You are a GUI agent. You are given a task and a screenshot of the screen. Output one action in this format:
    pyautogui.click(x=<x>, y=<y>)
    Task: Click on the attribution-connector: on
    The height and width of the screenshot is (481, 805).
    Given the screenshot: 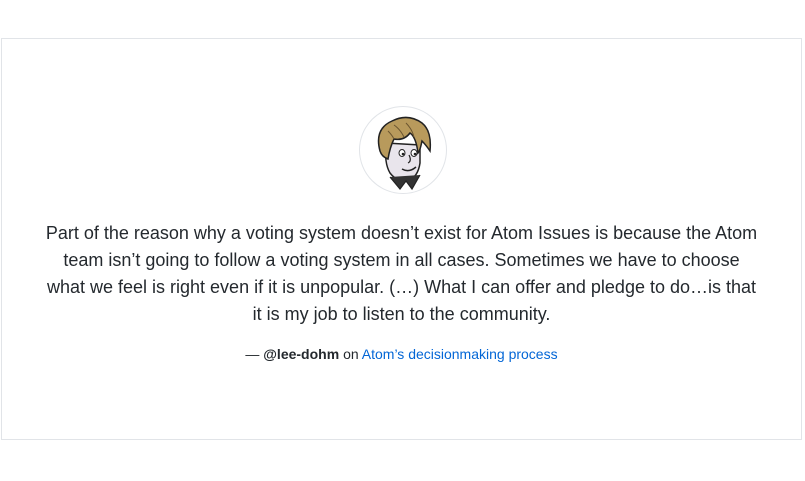 What is the action you would take?
    pyautogui.click(x=351, y=354)
    